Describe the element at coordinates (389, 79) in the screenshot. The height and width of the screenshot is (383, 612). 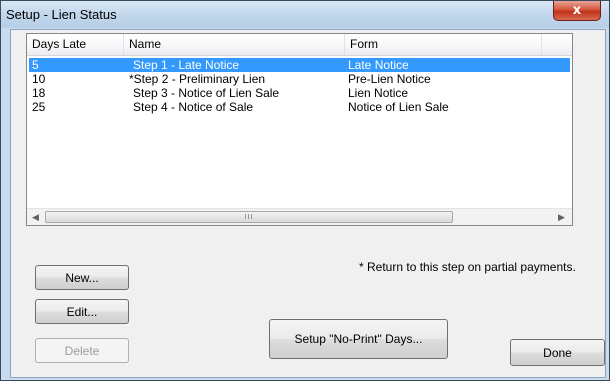
I see `form-cell: Pre-Lien Notice` at that location.